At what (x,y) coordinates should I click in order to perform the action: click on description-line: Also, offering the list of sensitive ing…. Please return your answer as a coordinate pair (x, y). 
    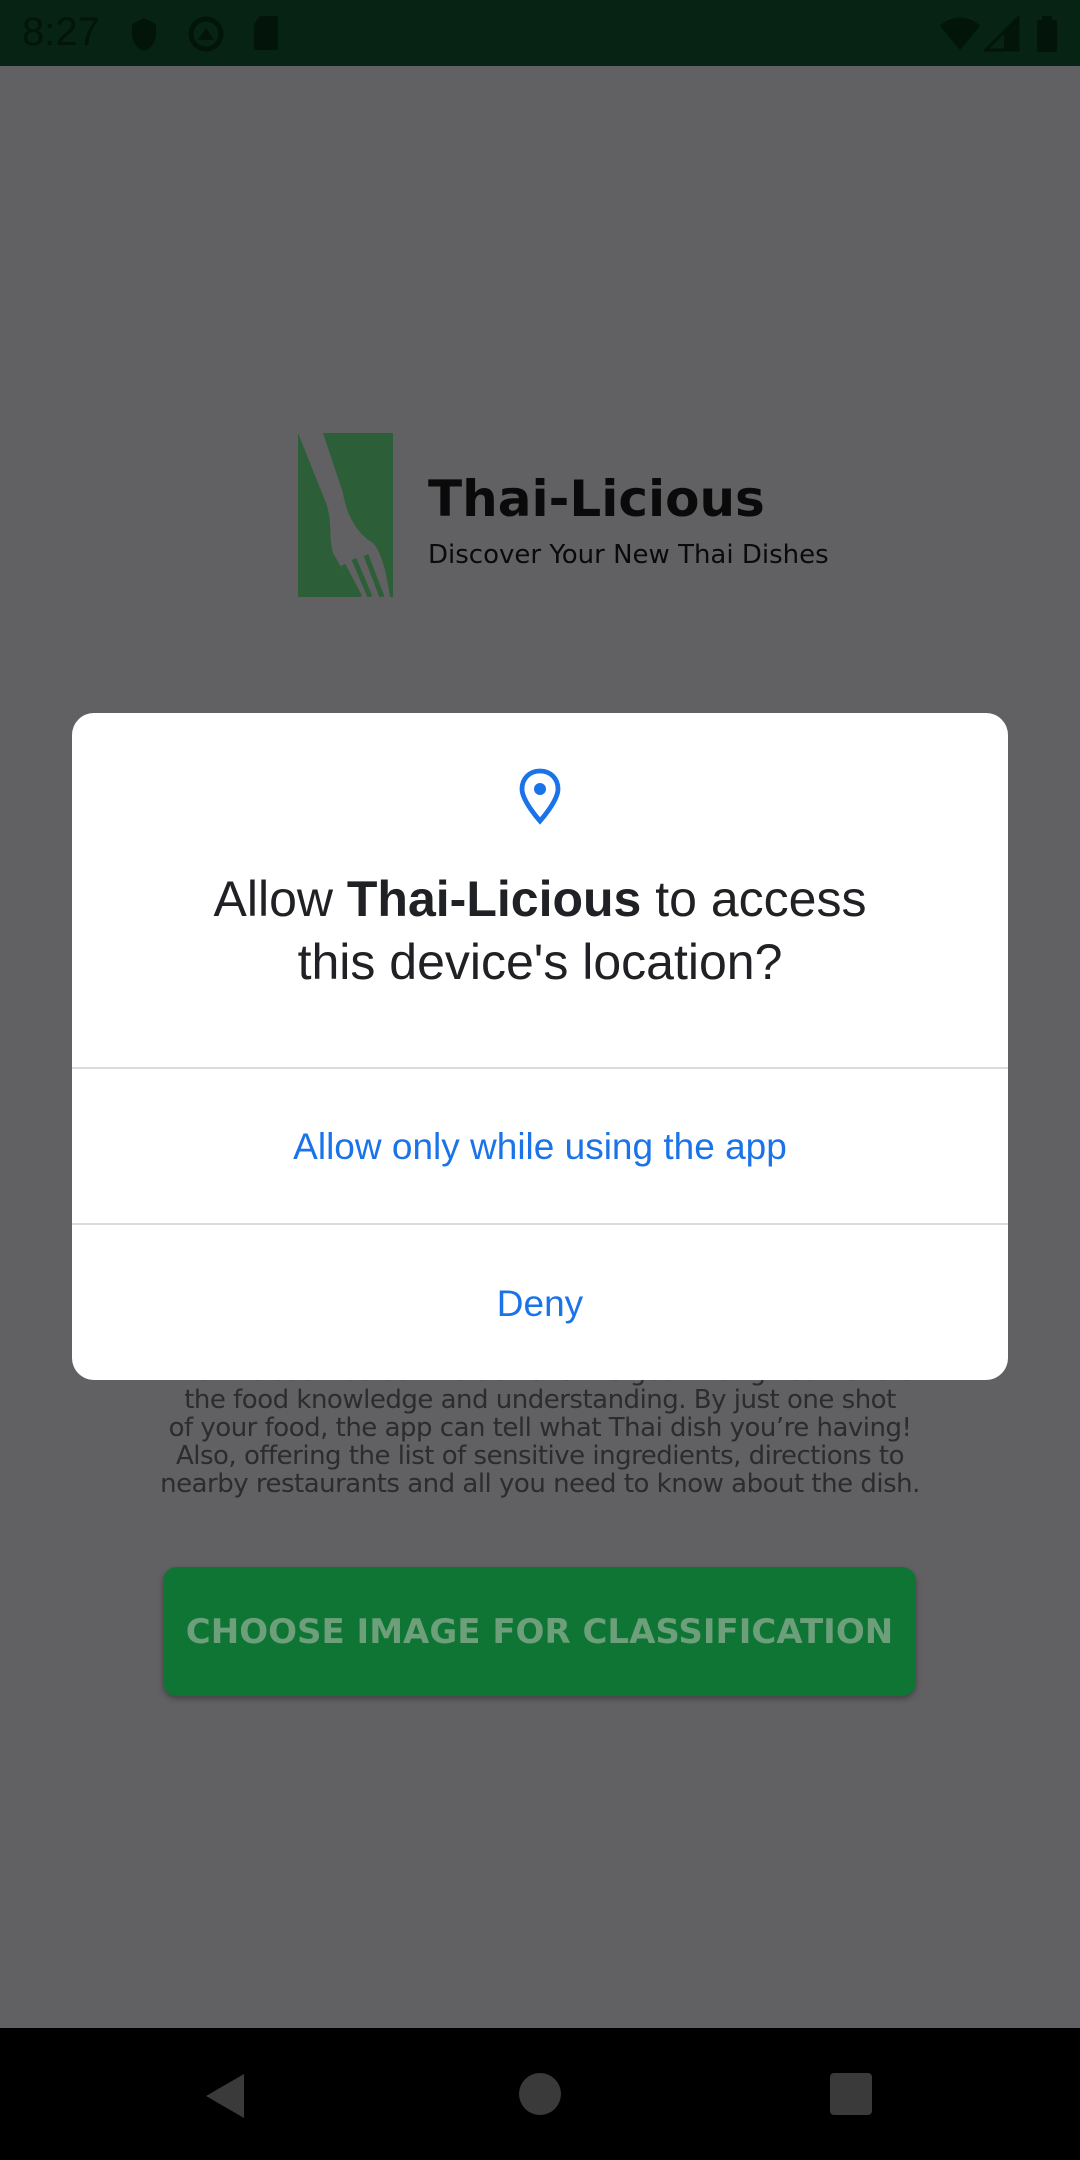
    Looking at the image, I should click on (540, 1456).